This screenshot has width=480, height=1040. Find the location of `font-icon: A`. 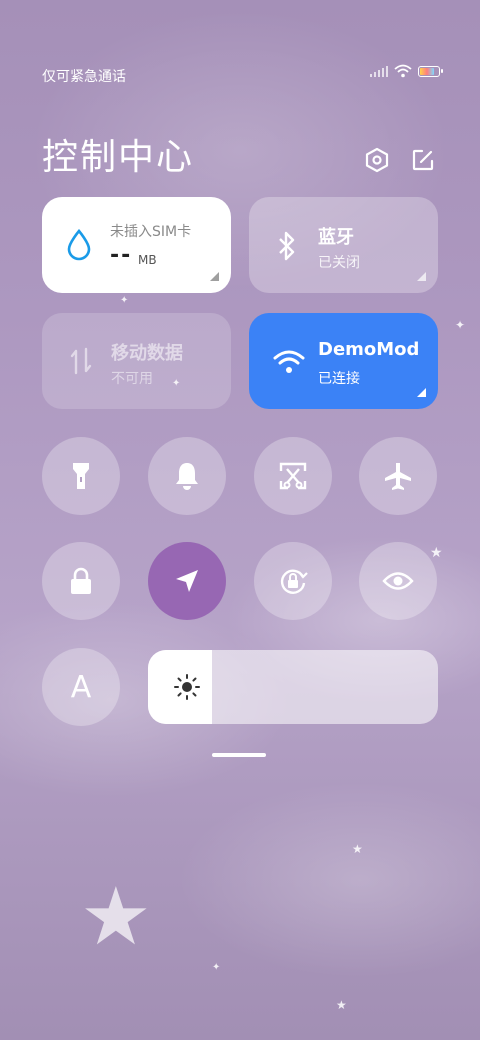

font-icon: A is located at coordinates (81, 687).